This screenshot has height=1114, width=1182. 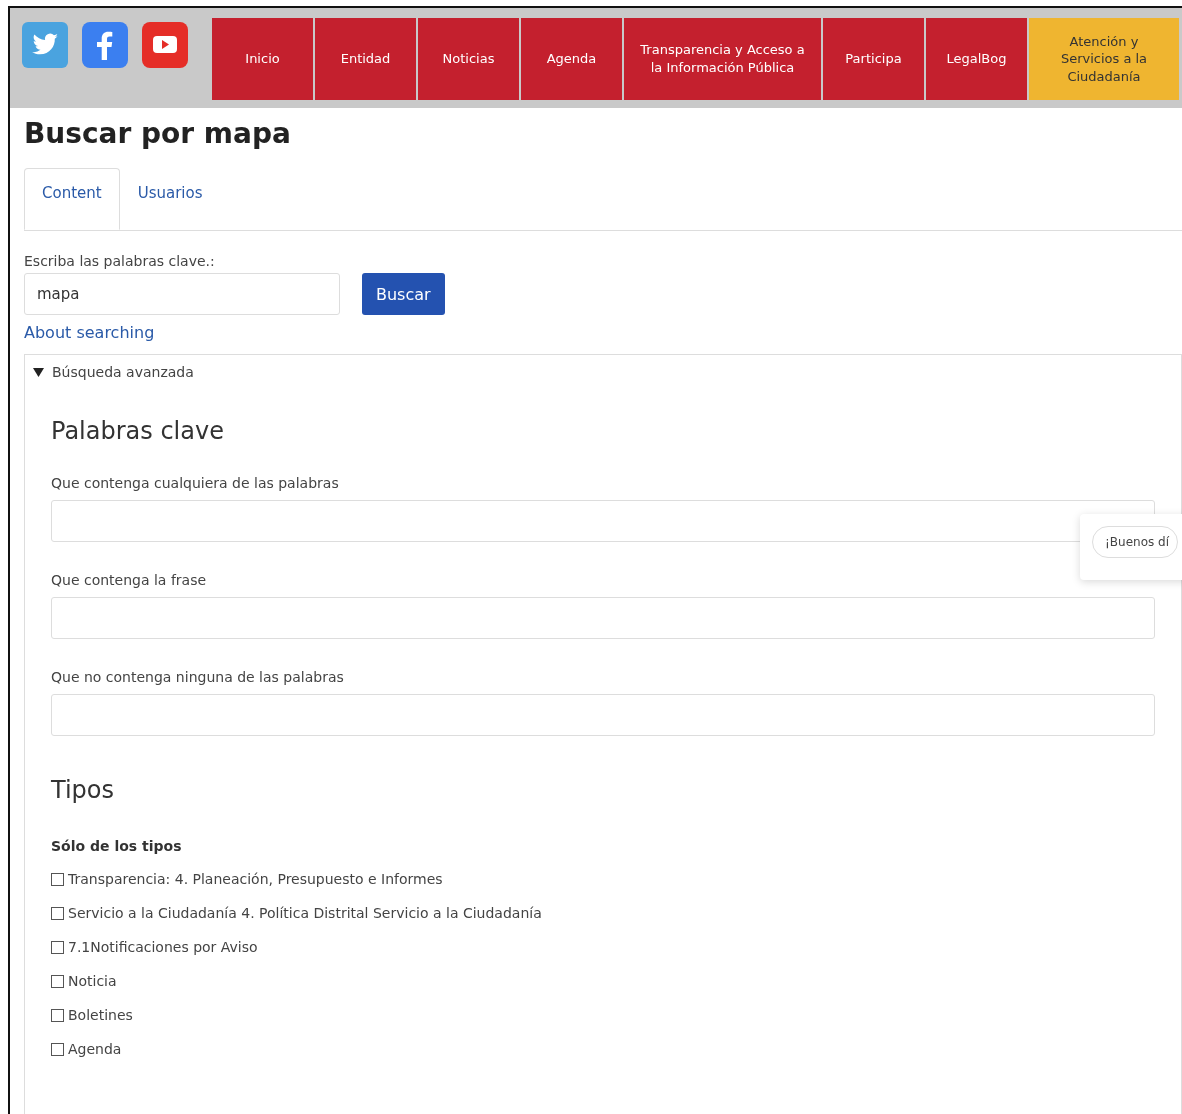 What do you see at coordinates (38, 372) in the screenshot?
I see `triangle-icon` at bounding box center [38, 372].